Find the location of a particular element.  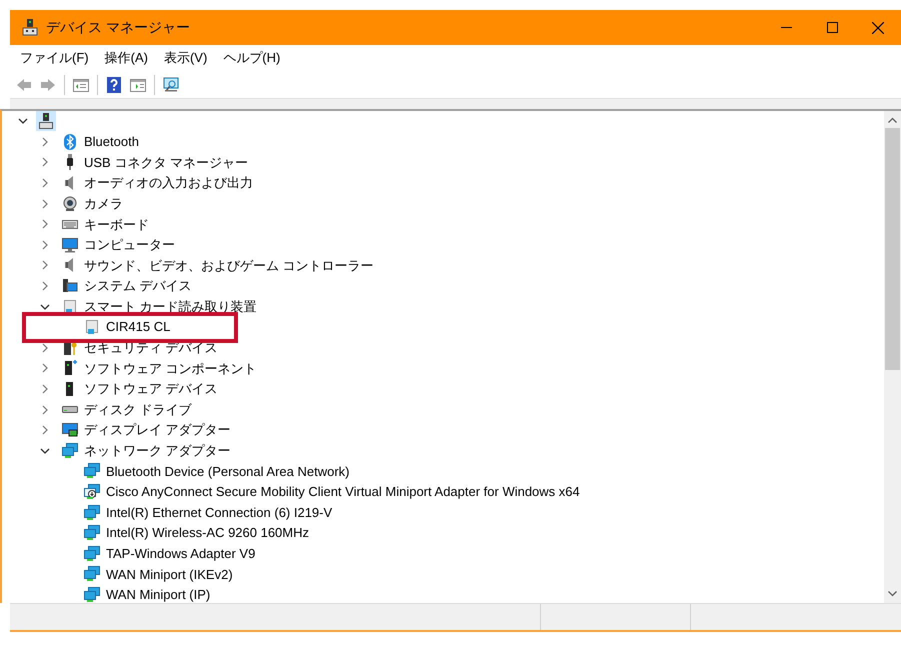

help-icon is located at coordinates (114, 84).